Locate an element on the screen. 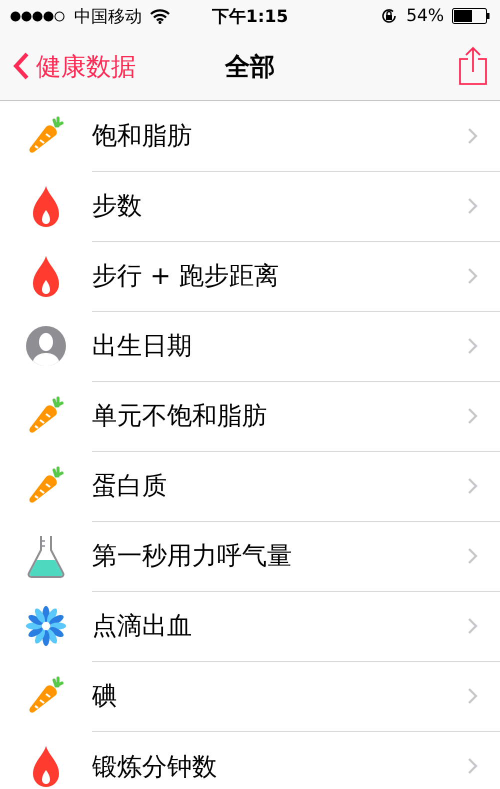 The width and height of the screenshot is (500, 789). item-label: 饱和脂肪 is located at coordinates (142, 136).